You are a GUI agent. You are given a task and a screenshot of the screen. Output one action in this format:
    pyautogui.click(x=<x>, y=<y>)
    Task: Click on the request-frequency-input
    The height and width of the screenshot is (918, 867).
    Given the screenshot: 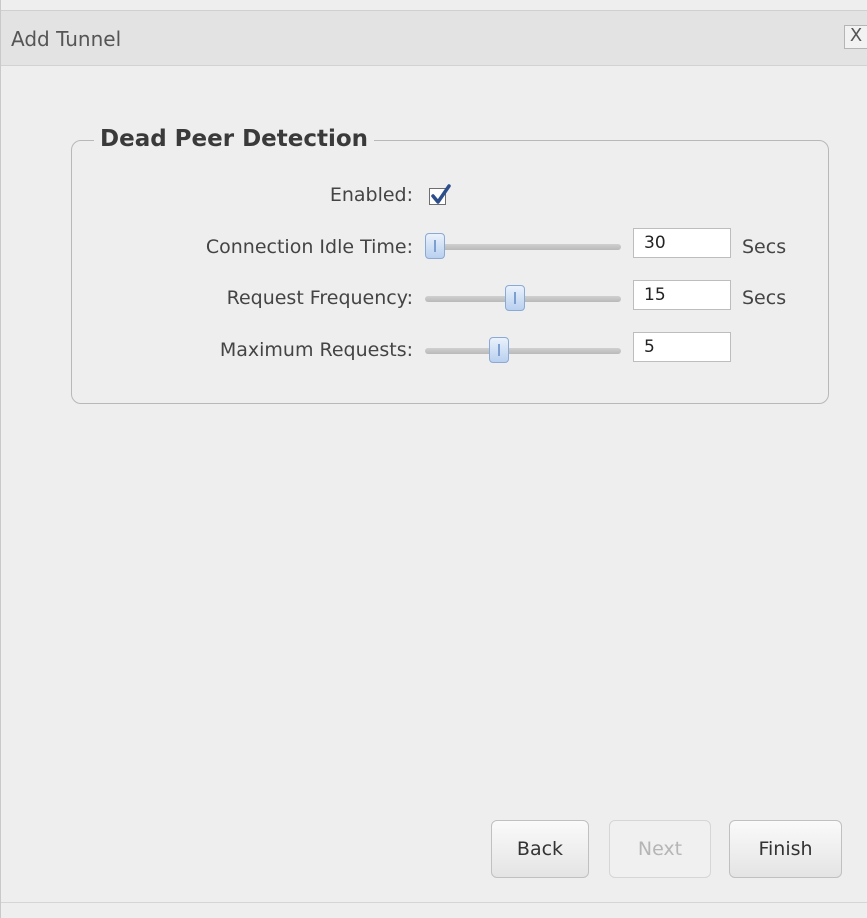 What is the action you would take?
    pyautogui.click(x=682, y=295)
    